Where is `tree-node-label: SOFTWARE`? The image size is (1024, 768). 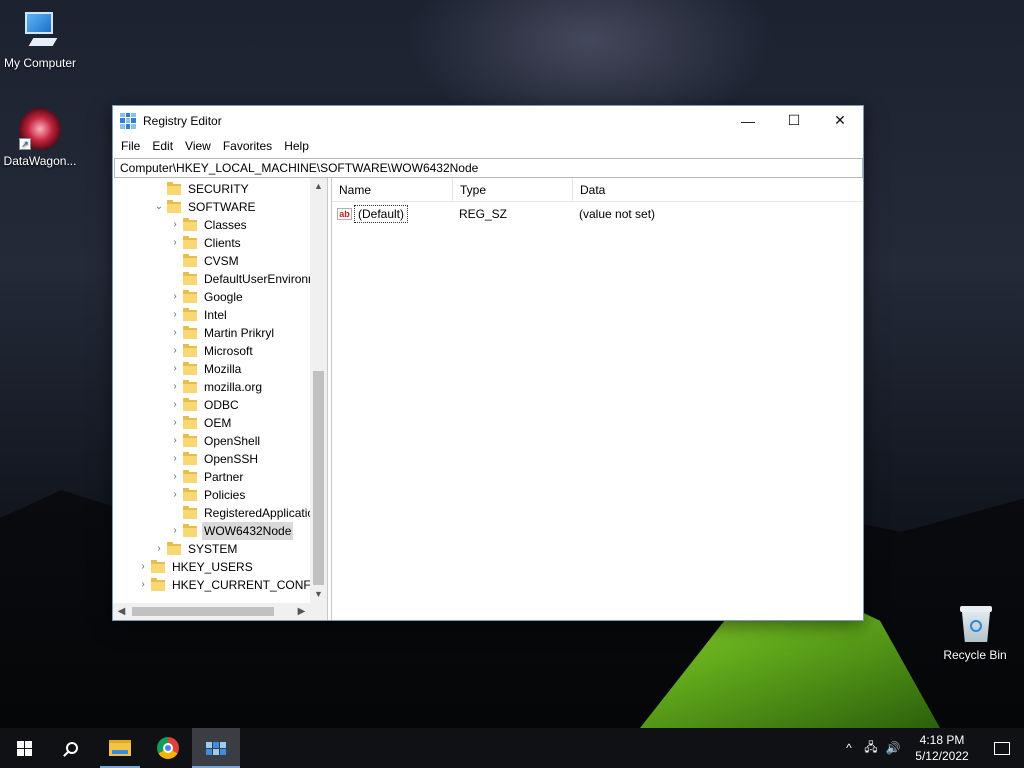 tree-node-label: SOFTWARE is located at coordinates (222, 207).